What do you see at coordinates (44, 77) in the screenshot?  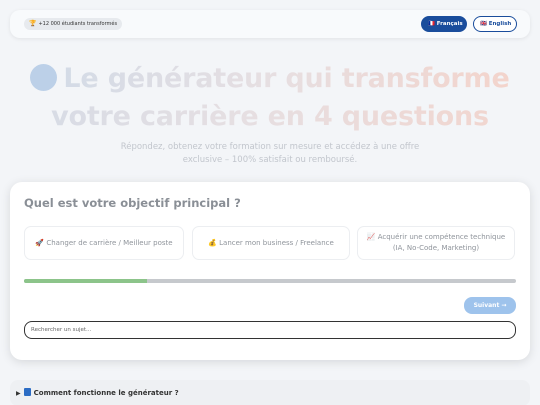 I see `bubble-icon` at bounding box center [44, 77].